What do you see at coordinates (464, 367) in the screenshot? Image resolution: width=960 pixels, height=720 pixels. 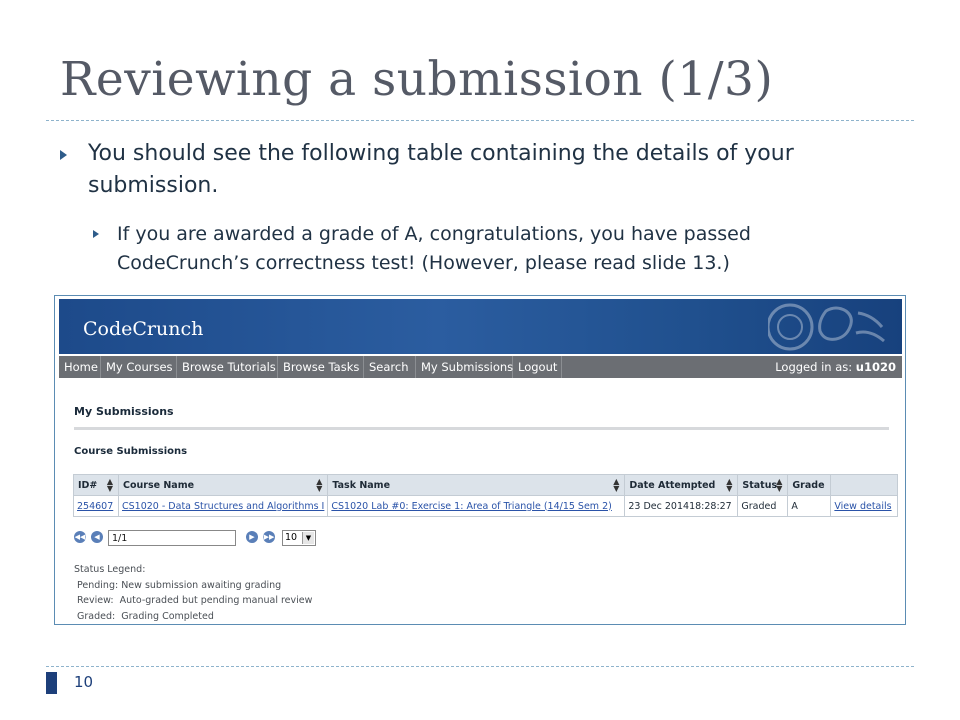 I see `nav-my-submissions: My Submissions` at bounding box center [464, 367].